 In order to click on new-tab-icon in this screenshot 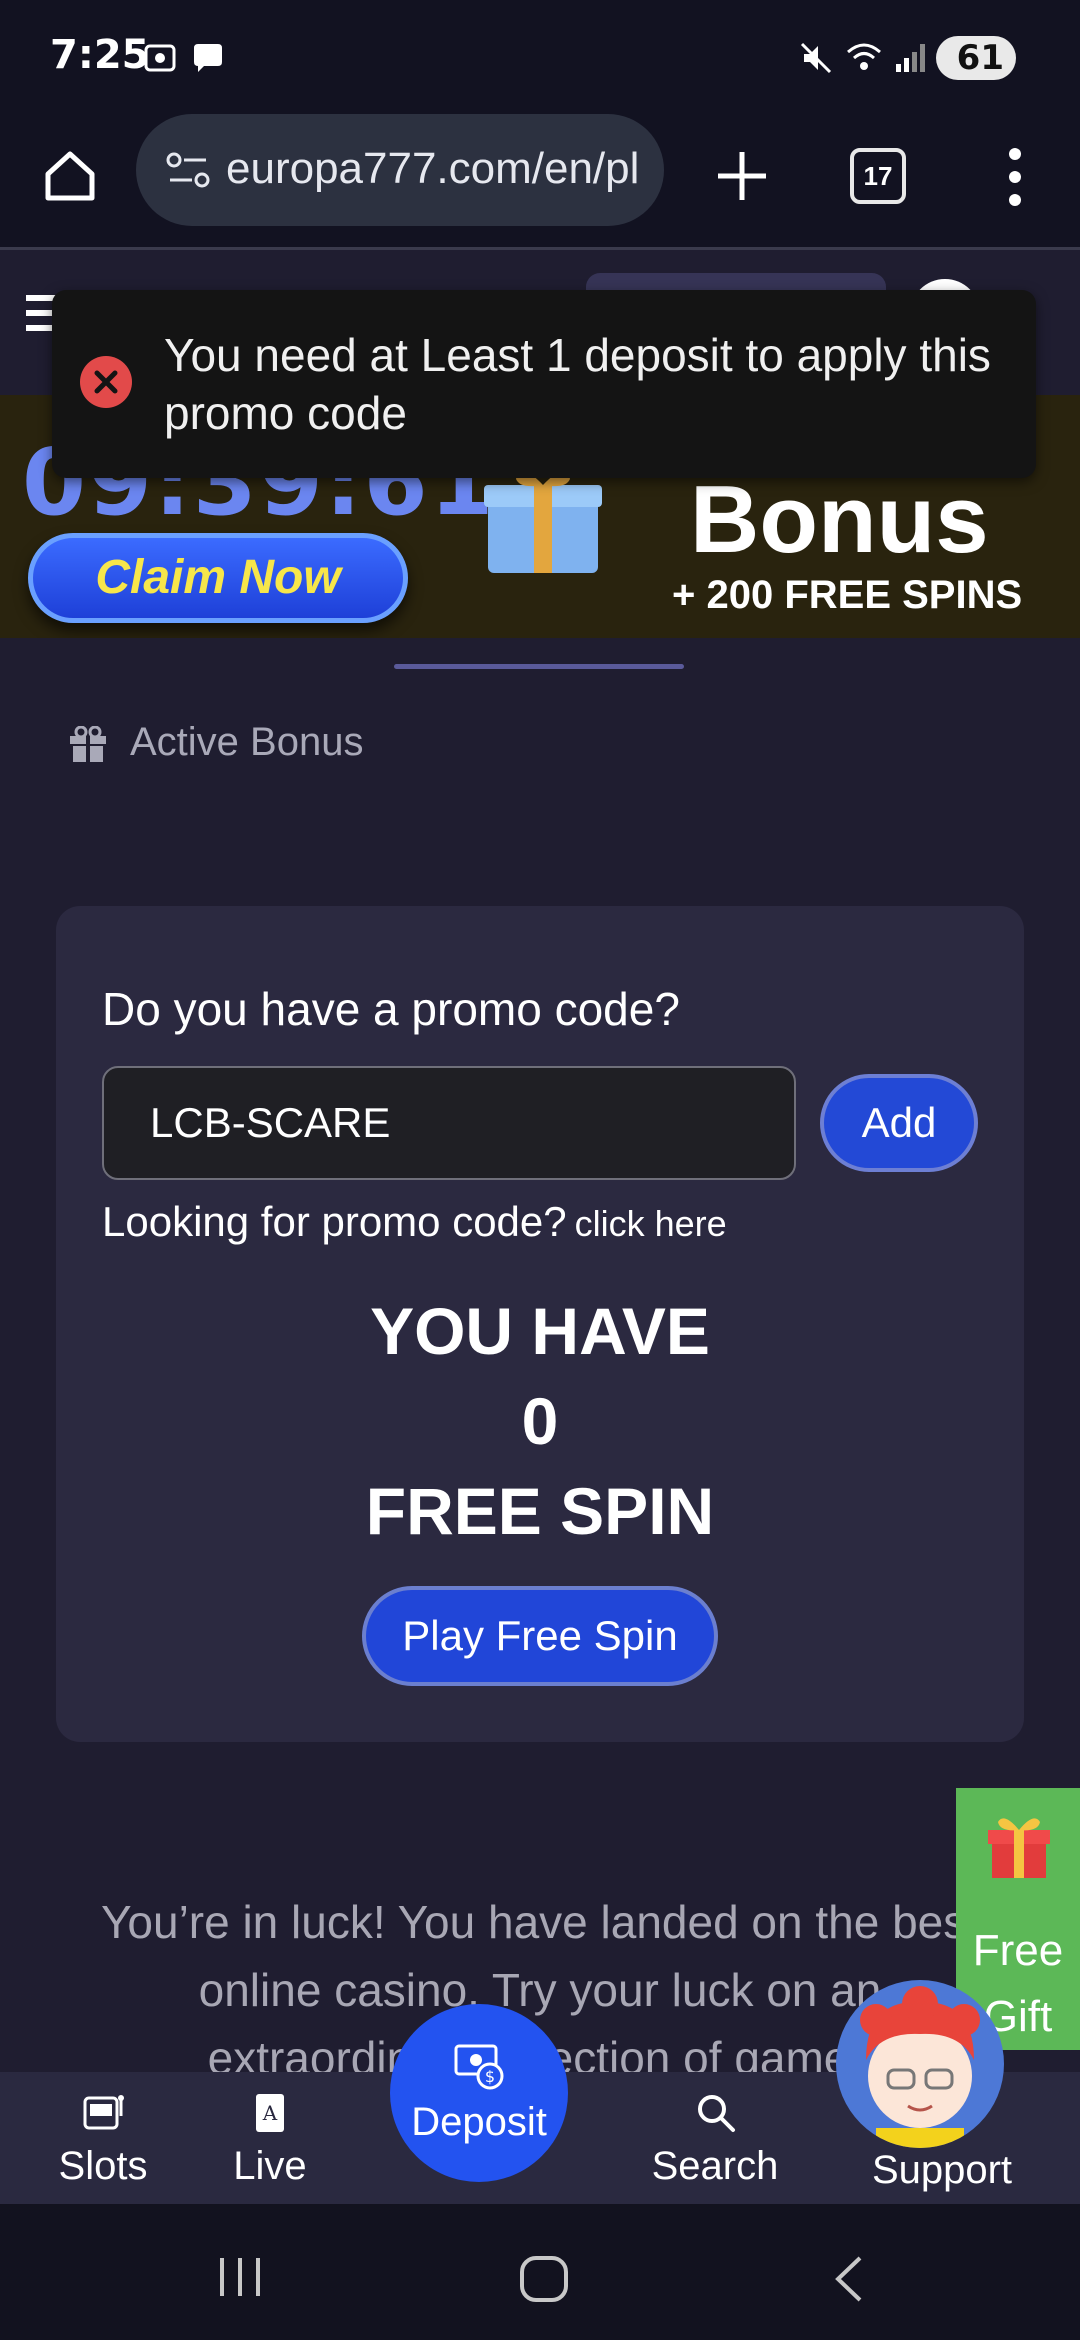, I will do `click(742, 176)`.